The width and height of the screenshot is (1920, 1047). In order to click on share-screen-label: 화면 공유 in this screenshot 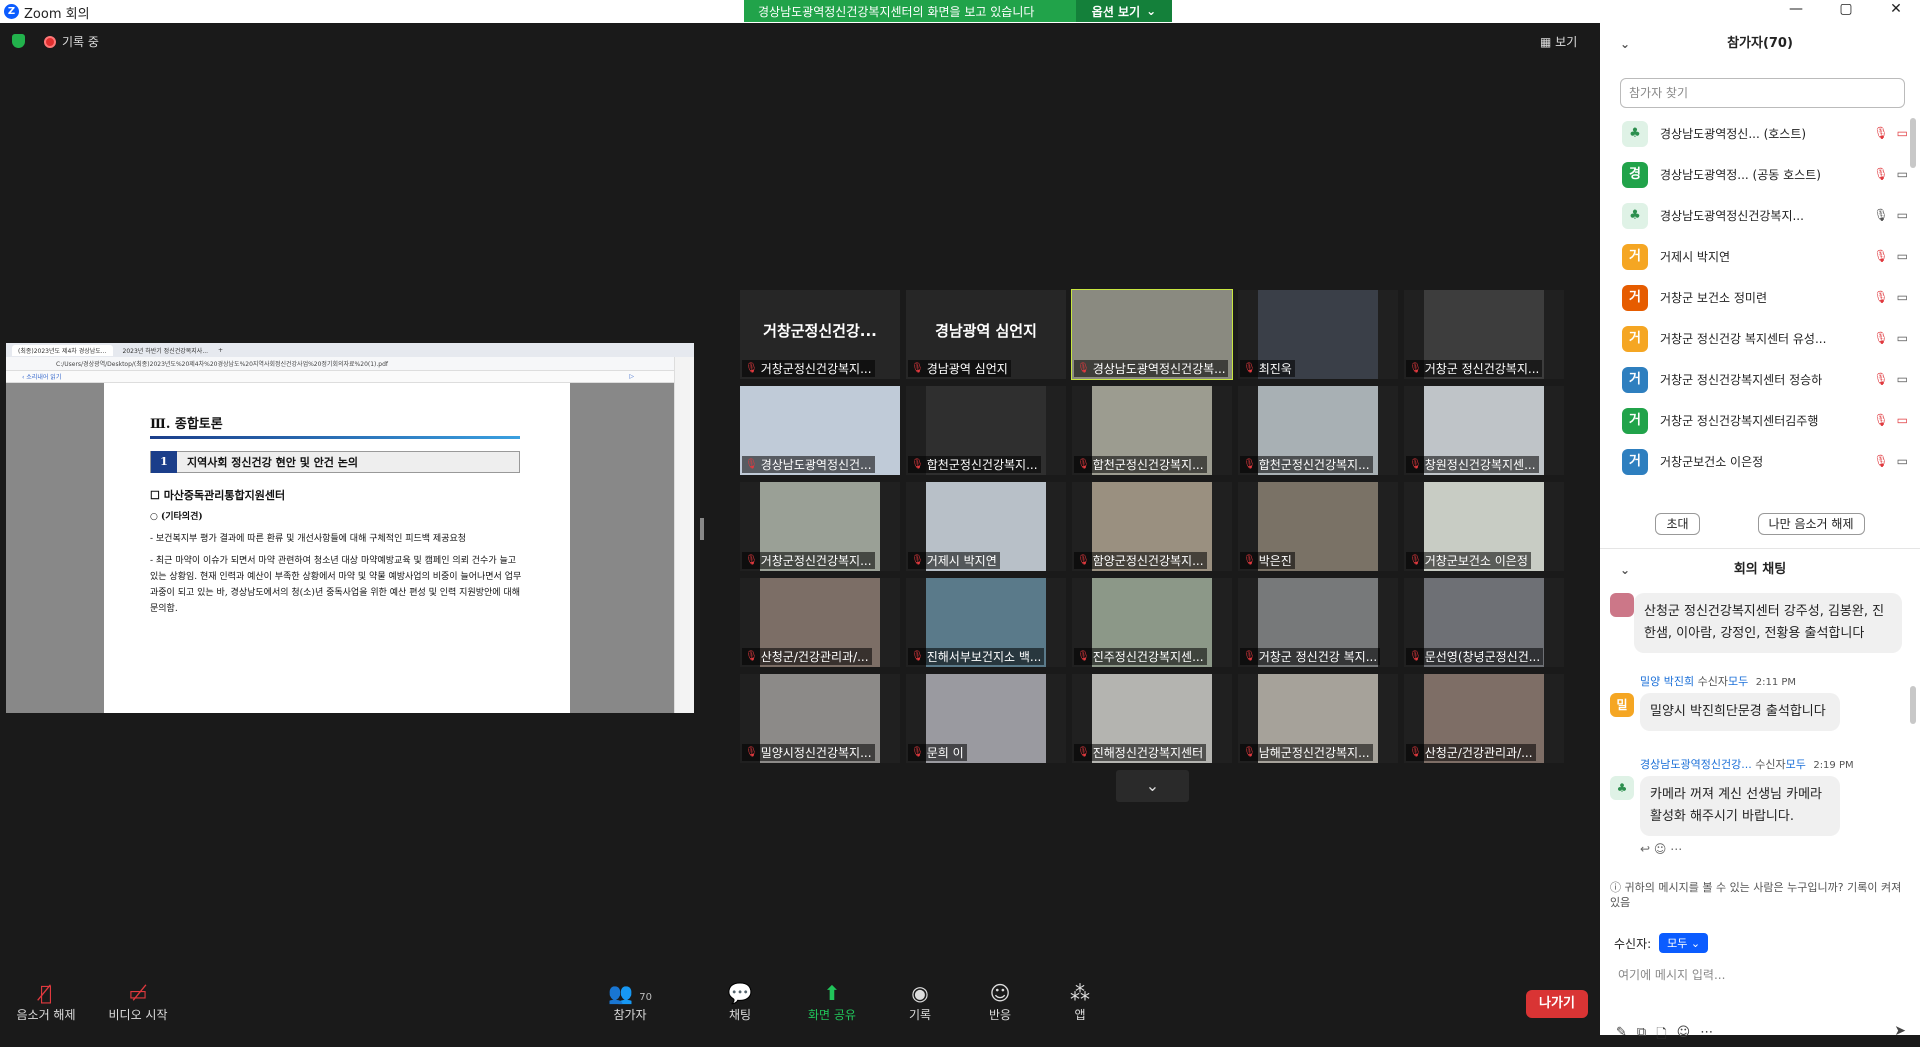, I will do `click(832, 1015)`.